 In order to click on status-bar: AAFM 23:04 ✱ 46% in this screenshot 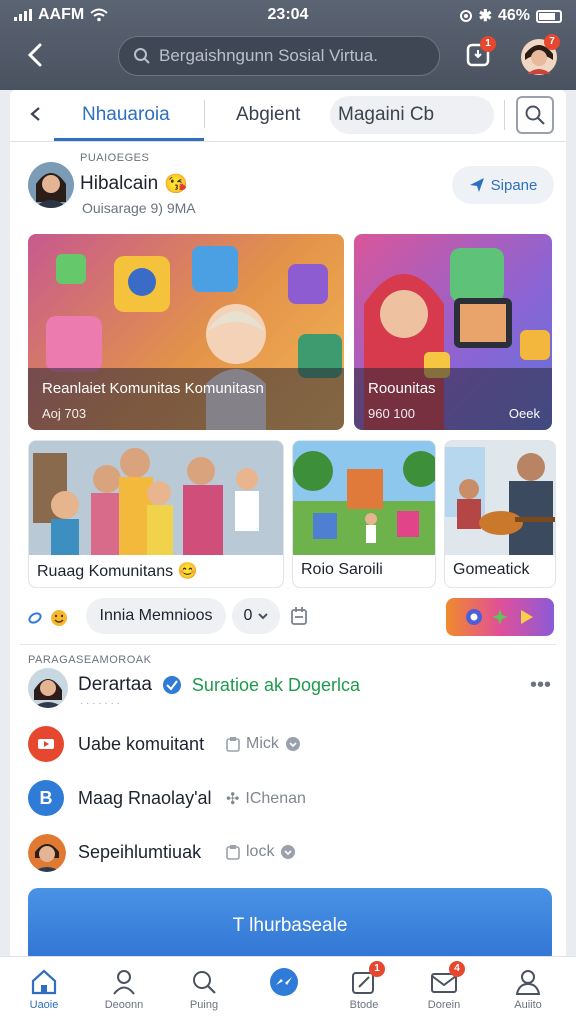, I will do `click(288, 16)`.